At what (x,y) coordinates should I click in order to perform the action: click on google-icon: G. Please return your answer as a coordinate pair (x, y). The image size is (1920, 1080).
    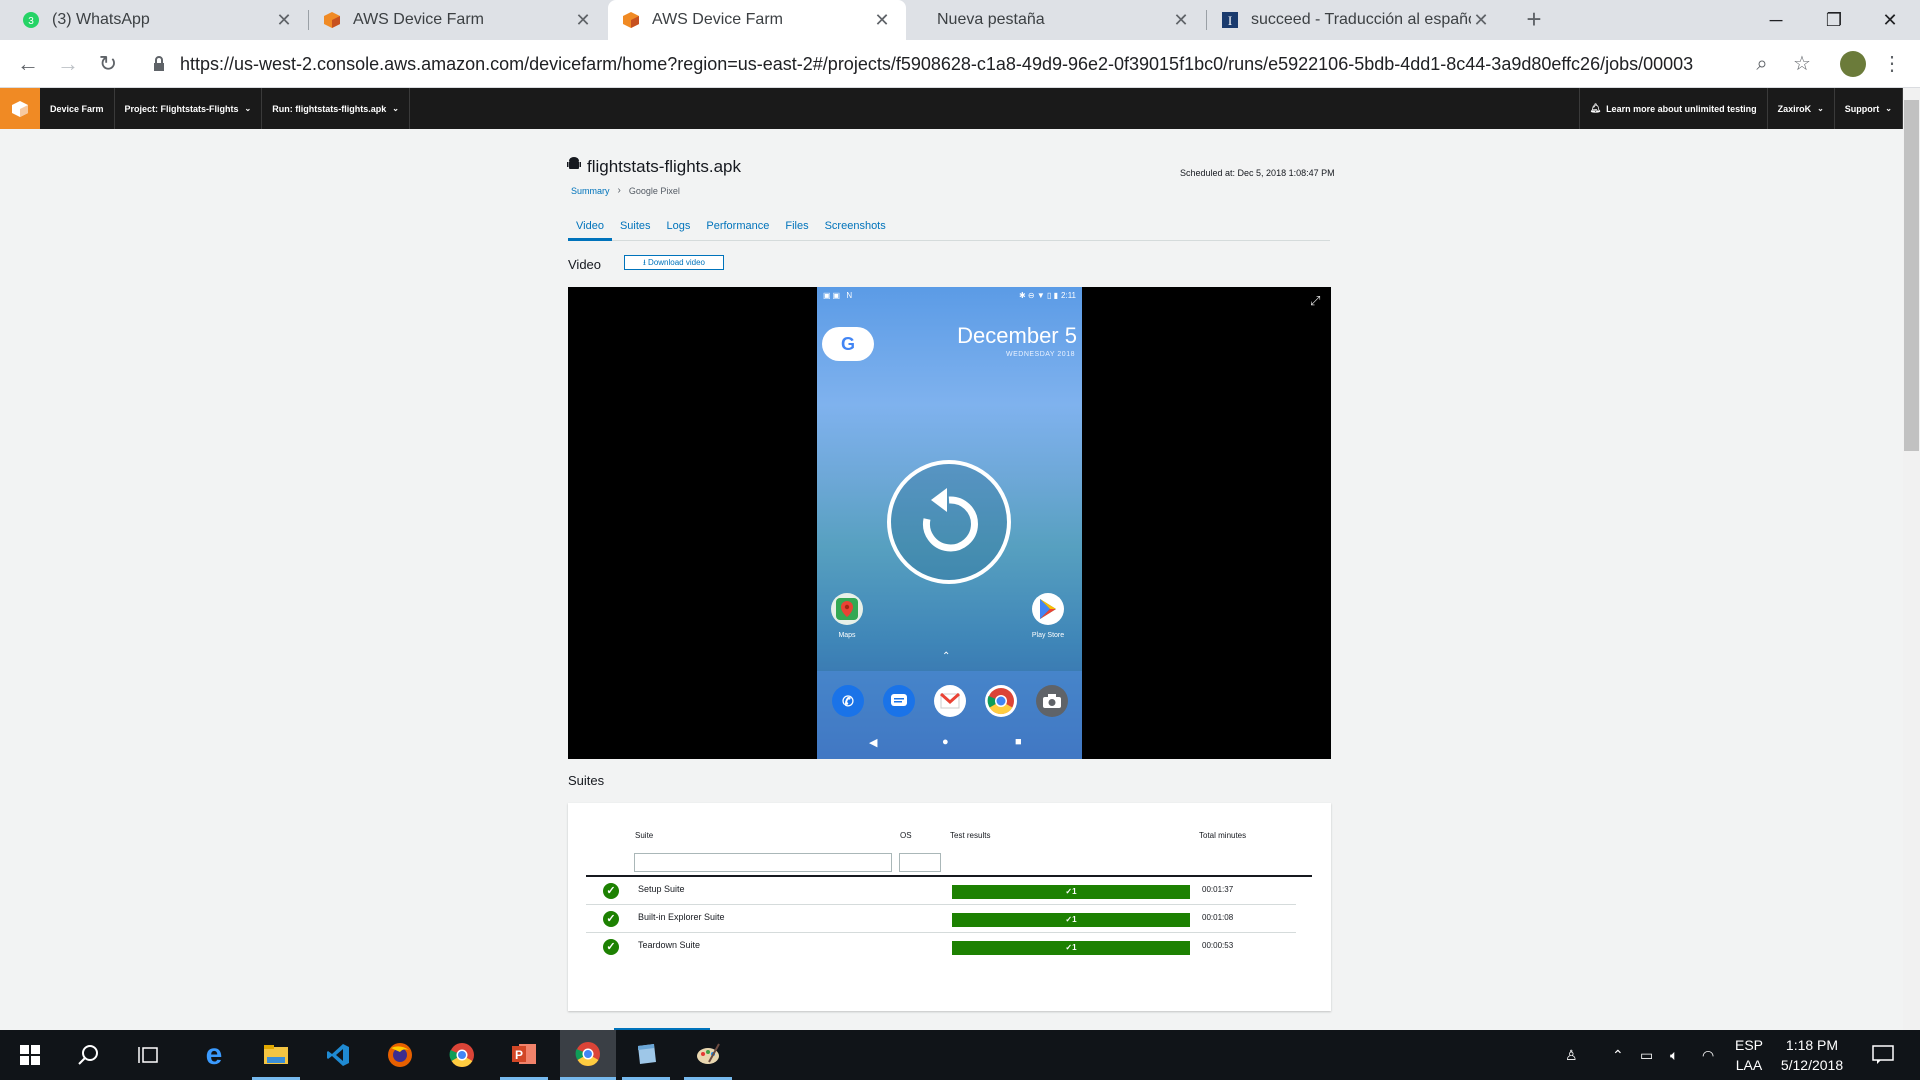
    Looking at the image, I should click on (847, 343).